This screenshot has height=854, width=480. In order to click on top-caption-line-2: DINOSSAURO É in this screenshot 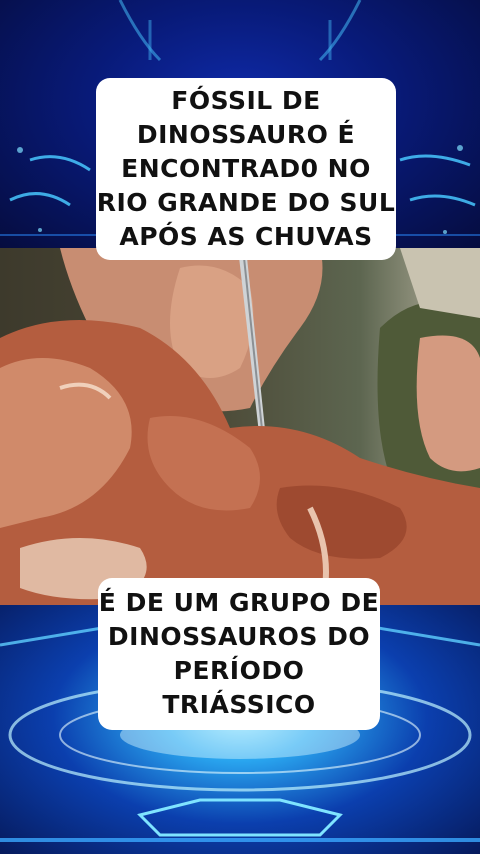, I will do `click(246, 134)`.